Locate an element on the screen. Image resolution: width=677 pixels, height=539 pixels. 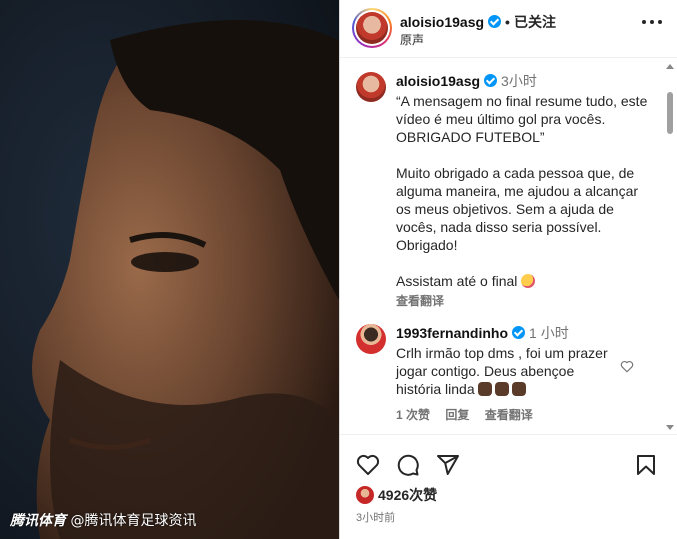
like-heart-icon is located at coordinates (368, 465).